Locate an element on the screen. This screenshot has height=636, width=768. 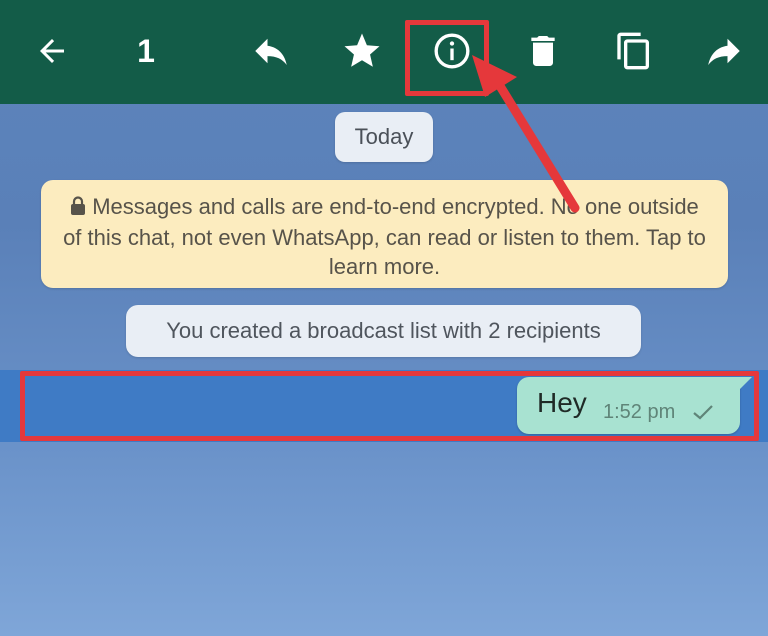
info-icon is located at coordinates (452, 51).